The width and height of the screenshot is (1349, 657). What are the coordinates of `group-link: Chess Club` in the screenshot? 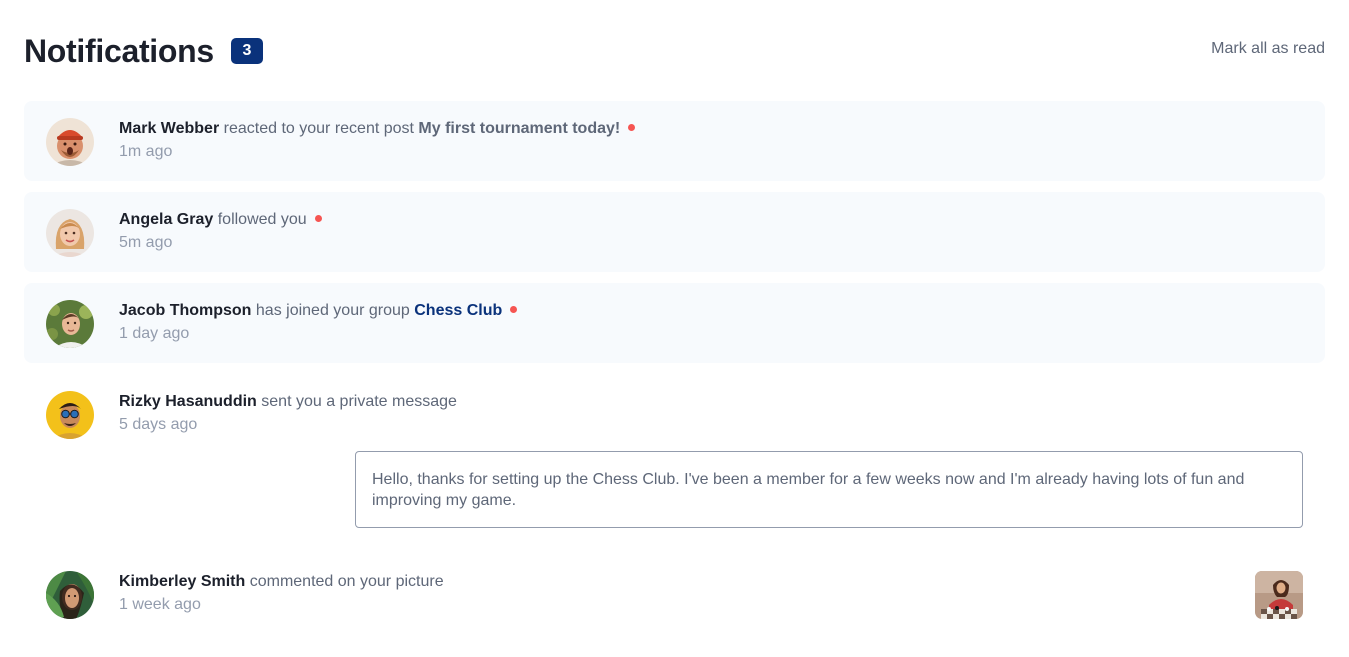 It's located at (458, 310).